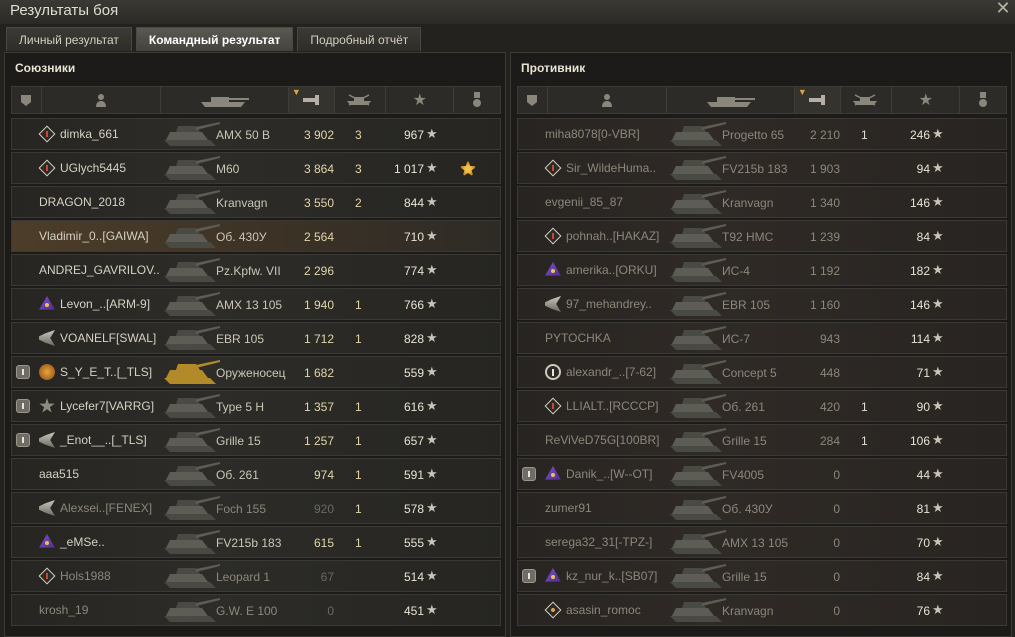 The image size is (1015, 637). Describe the element at coordinates (762, 134) in the screenshot. I see `table-row: miha8078[0-VBR] Progetto 65 2 210 1 246 ★` at that location.